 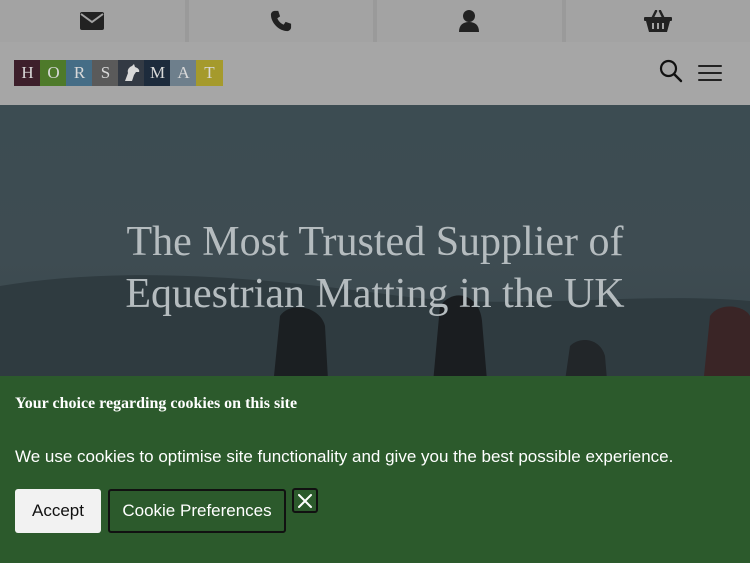 I want to click on basket-link, so click(x=657, y=21).